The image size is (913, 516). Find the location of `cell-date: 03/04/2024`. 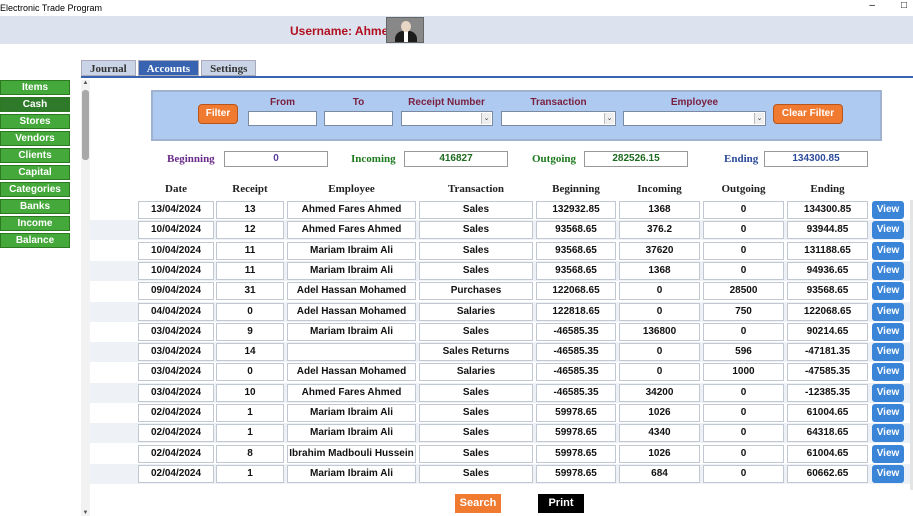

cell-date: 03/04/2024 is located at coordinates (176, 352).